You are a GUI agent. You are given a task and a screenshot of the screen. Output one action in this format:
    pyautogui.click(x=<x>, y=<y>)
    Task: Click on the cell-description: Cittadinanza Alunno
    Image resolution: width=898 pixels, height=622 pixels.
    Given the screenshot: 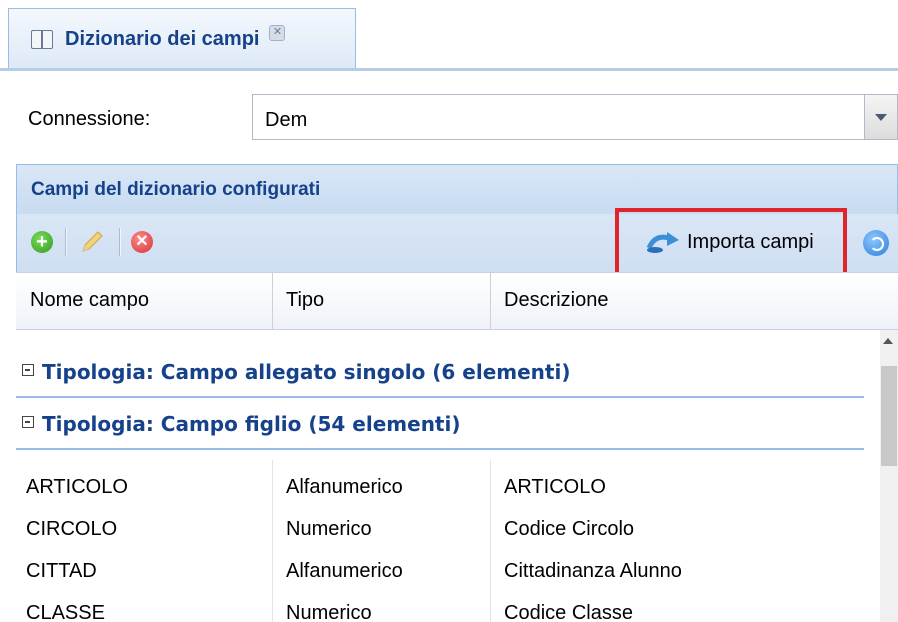 What is the action you would take?
    pyautogui.click(x=593, y=571)
    